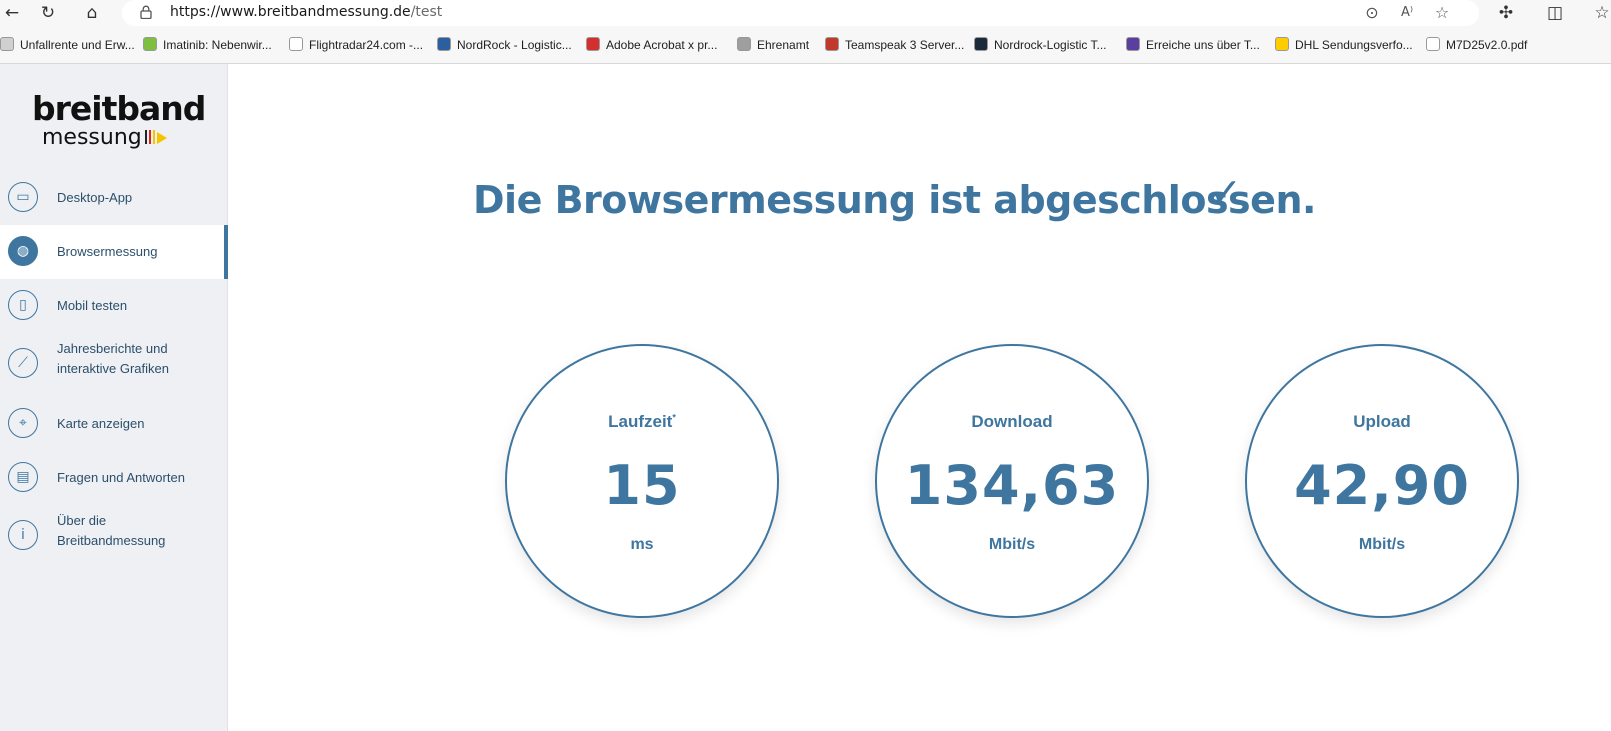 This screenshot has width=1611, height=731. I want to click on logo-bottom-row: messung, so click(123, 138).